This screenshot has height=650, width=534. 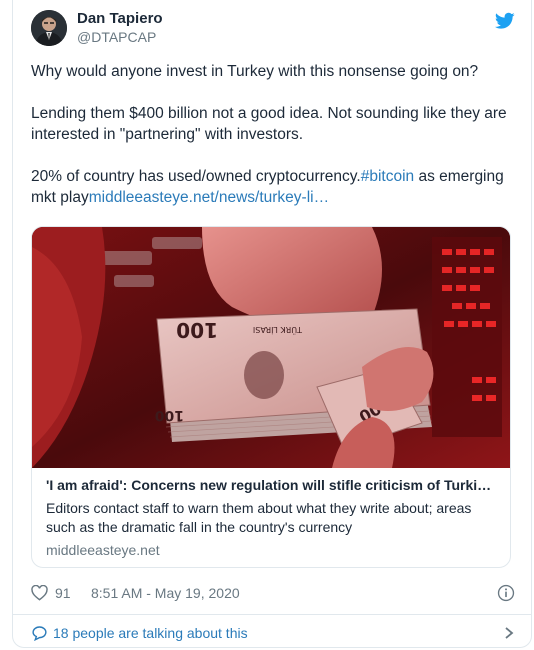 I want to click on tweet-header: Dan Tapiero @DTAPCAP, so click(x=273, y=28).